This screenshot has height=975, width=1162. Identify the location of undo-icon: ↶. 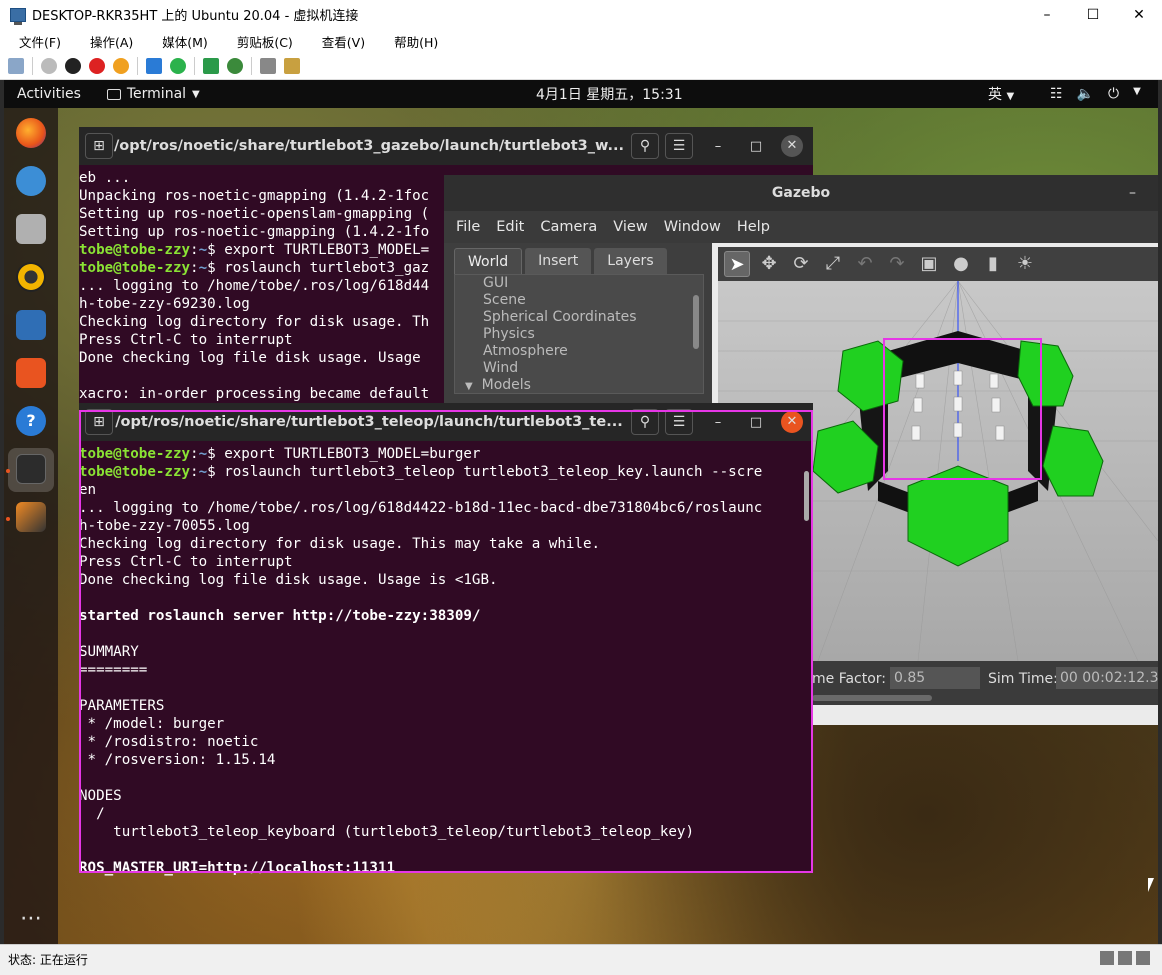
(865, 264).